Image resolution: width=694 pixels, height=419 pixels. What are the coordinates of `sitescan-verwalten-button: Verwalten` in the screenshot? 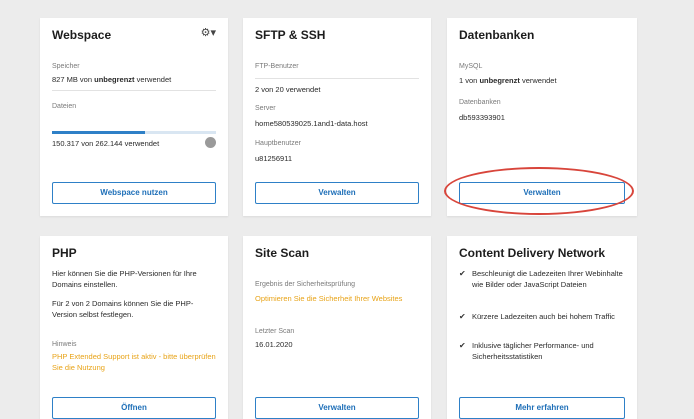 It's located at (337, 408).